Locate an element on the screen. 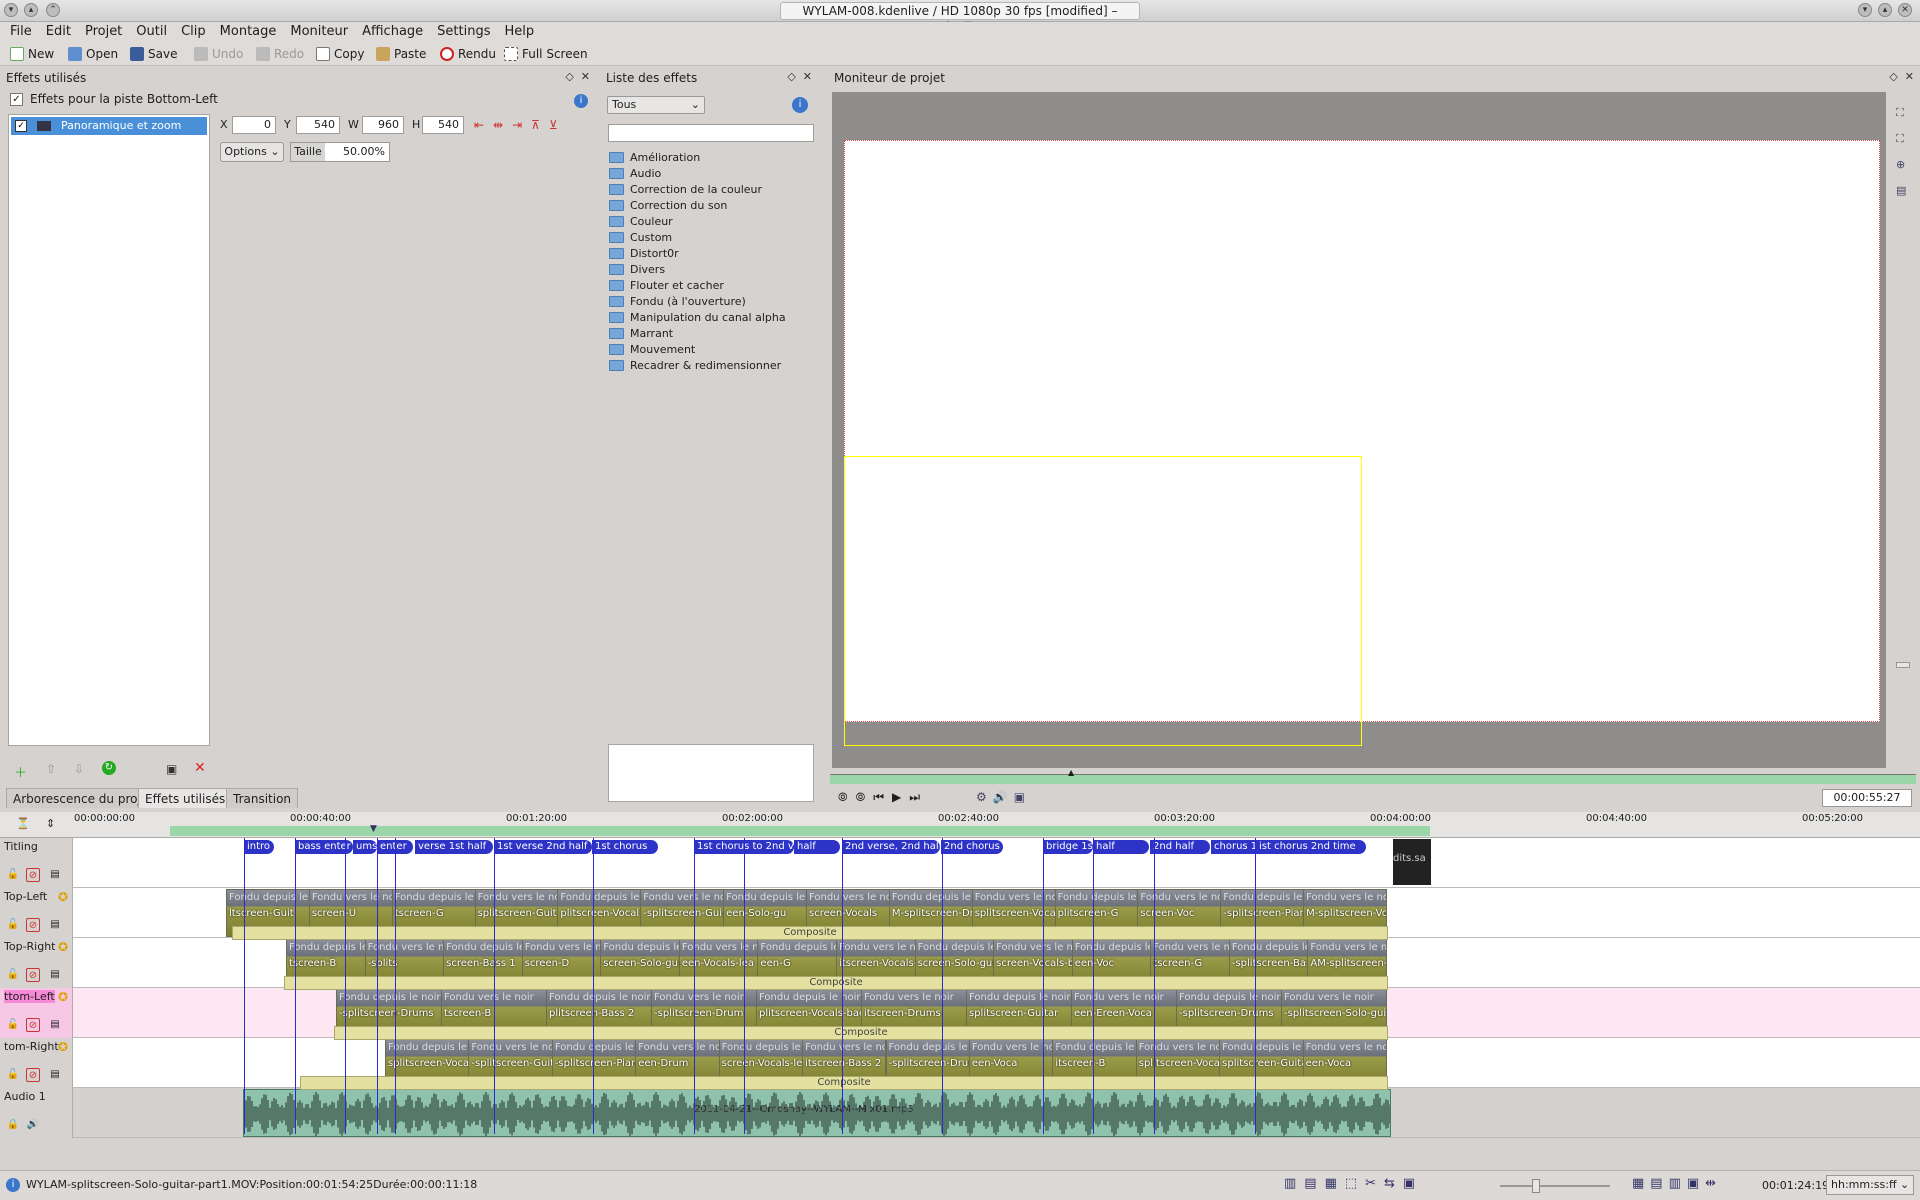  zoom-slider-handle is located at coordinates (1903, 665).